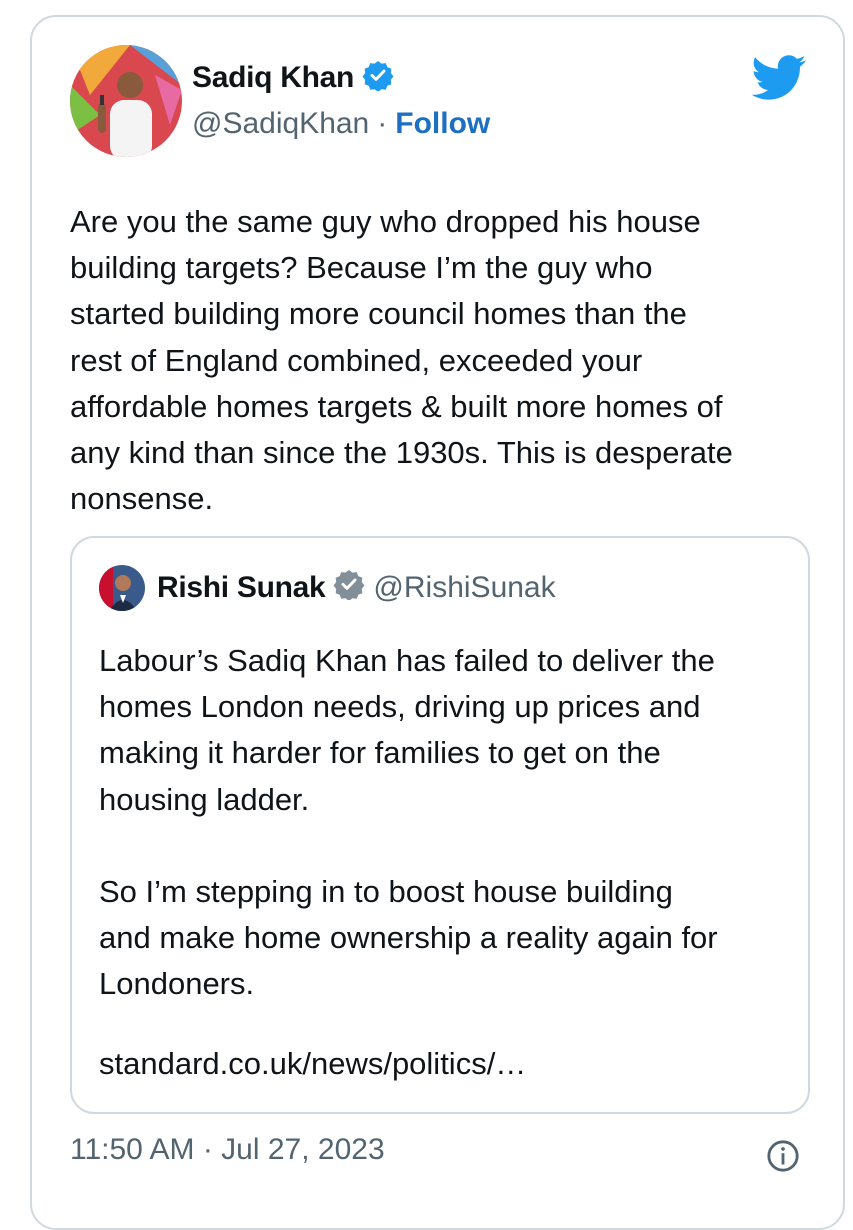 This screenshot has width=853, height=1230. I want to click on twitter-bird-icon, so click(779, 78).